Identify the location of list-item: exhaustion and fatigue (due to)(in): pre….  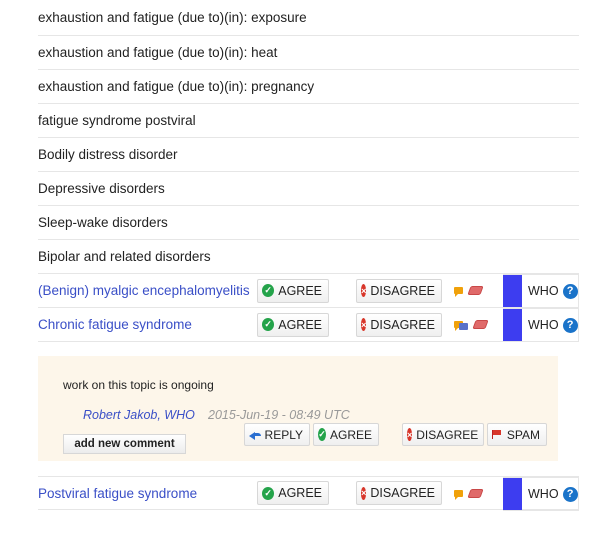
(308, 87).